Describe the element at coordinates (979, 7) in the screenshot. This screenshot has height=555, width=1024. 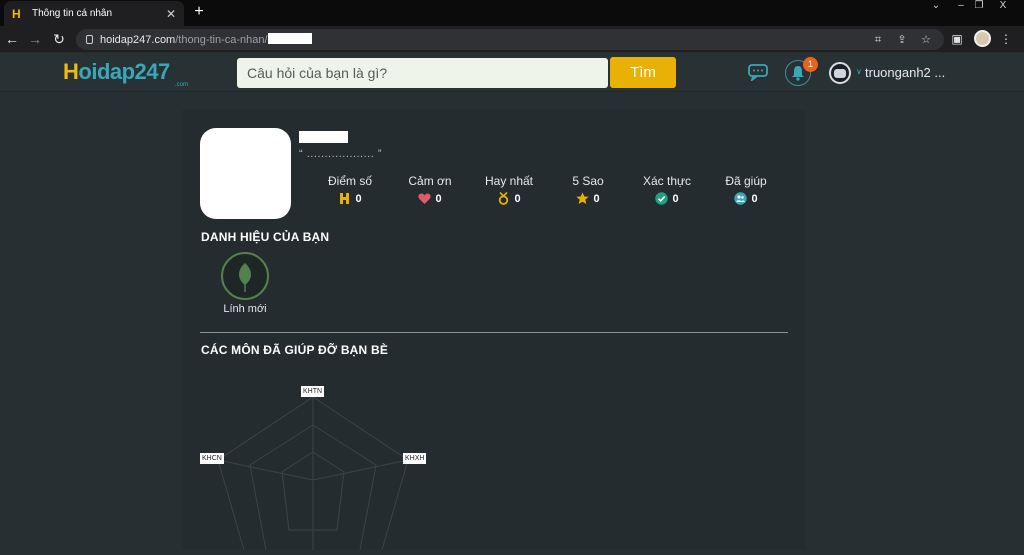
I see `restore-button: ❐` at that location.